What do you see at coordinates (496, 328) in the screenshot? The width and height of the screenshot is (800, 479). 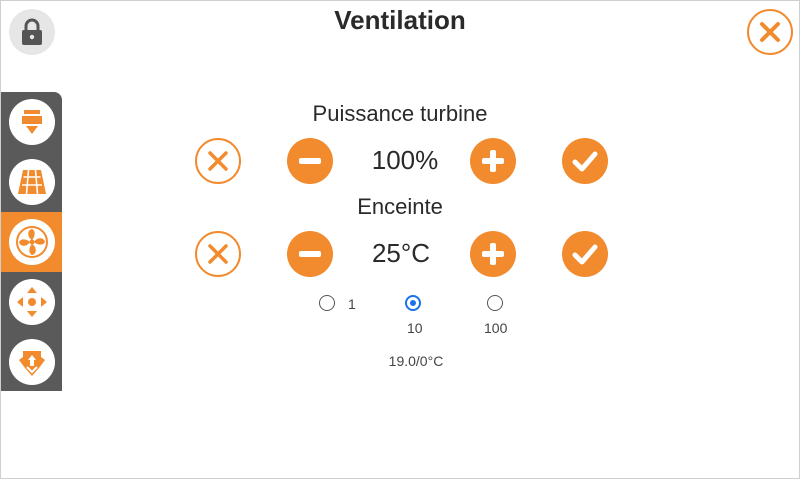 I see `step-label-100: 100` at bounding box center [496, 328].